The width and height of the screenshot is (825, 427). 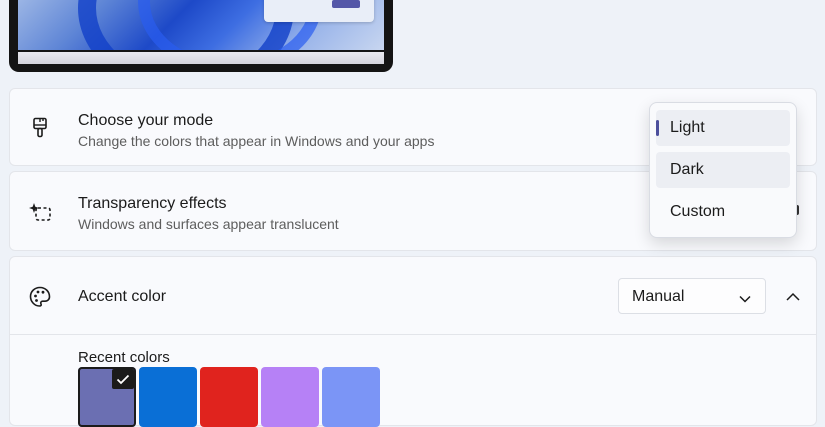 What do you see at coordinates (745, 299) in the screenshot?
I see `chevron-down-icon` at bounding box center [745, 299].